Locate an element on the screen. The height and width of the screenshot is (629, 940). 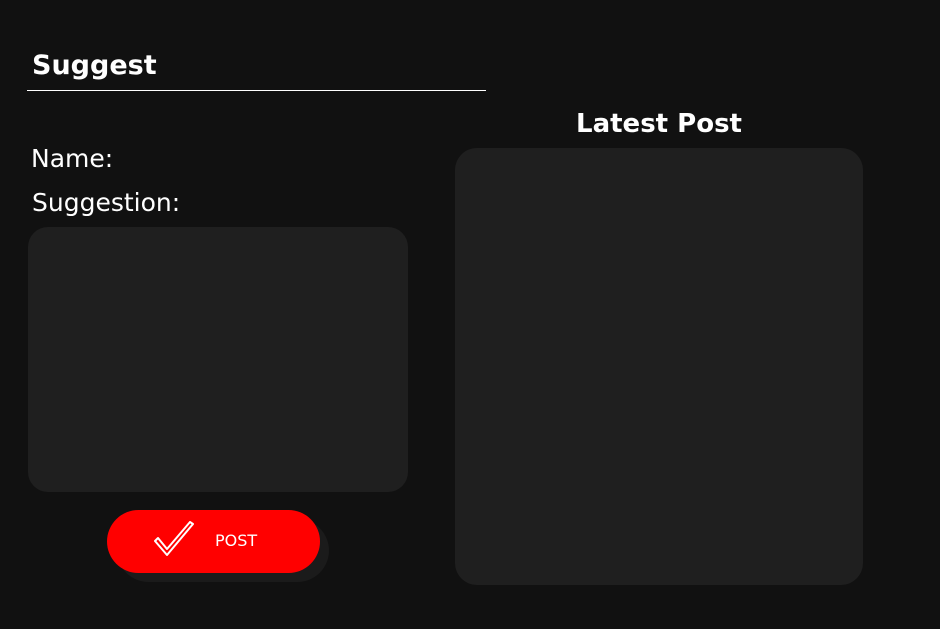
suggestion-label: Suggestion: is located at coordinates (106, 202).